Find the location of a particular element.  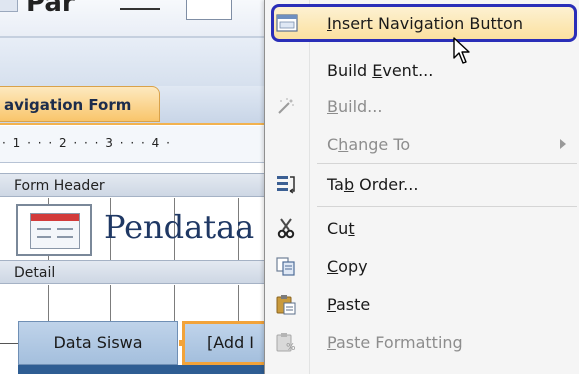

form-header-area: Pendataa is located at coordinates (135, 229).